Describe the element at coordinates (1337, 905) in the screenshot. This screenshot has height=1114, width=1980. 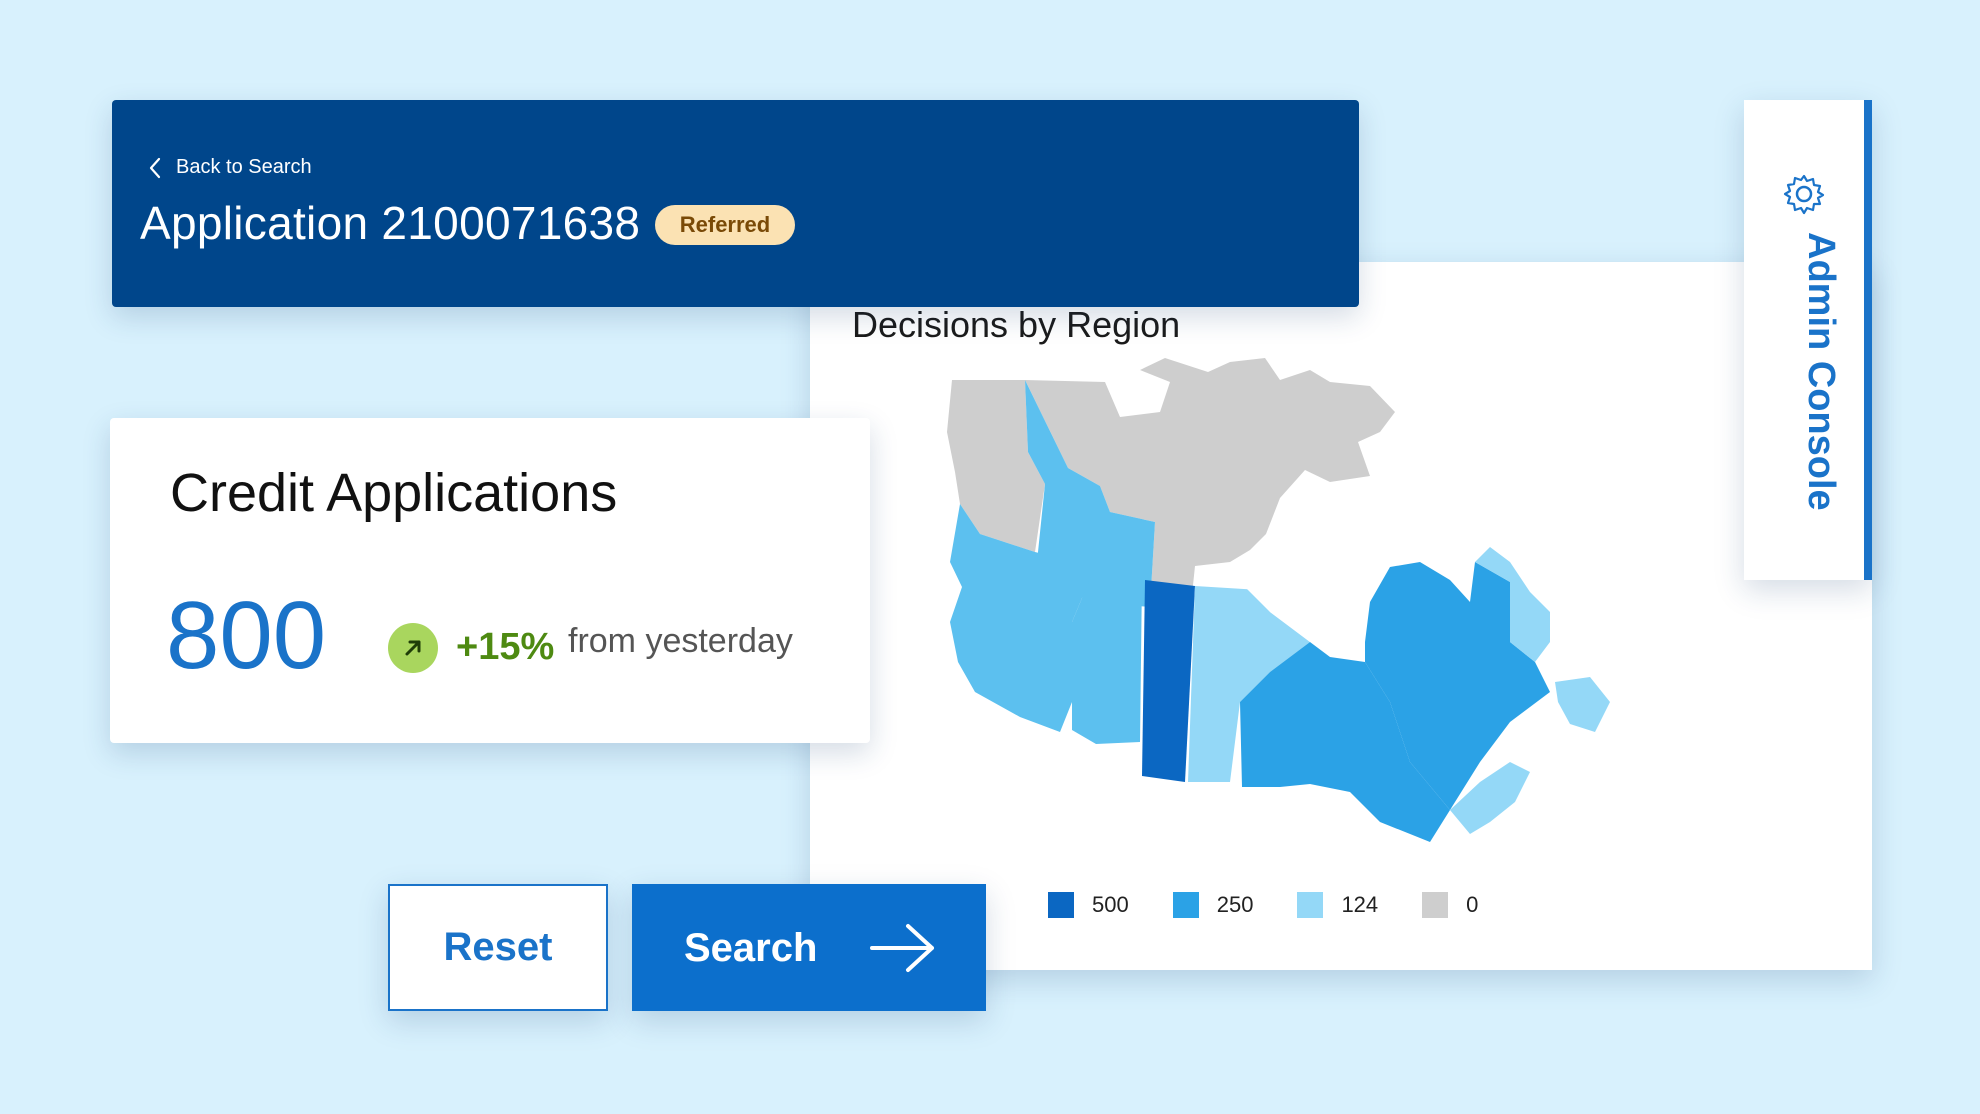
I see `legend-item-124: 124` at that location.